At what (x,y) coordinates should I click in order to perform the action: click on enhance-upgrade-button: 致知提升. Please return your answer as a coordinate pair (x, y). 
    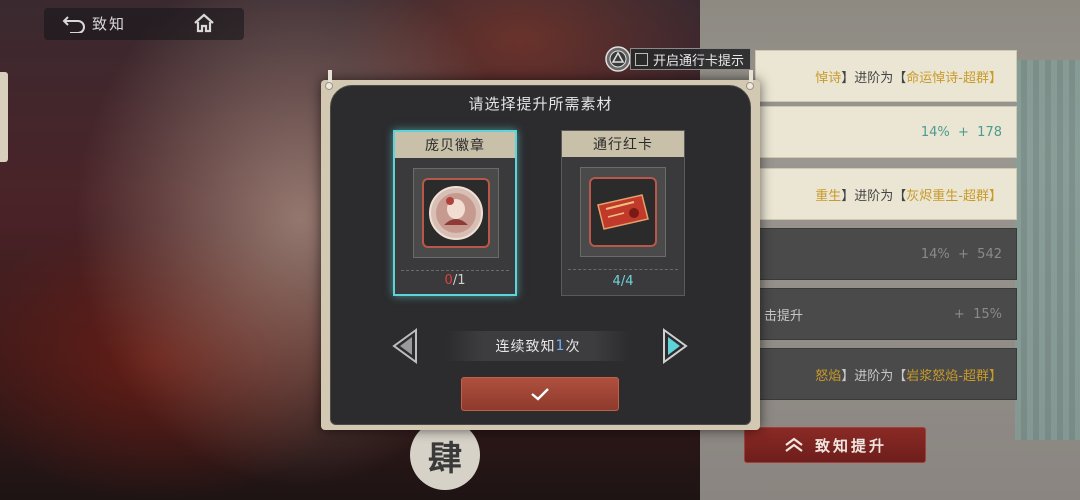
    Looking at the image, I should click on (835, 445).